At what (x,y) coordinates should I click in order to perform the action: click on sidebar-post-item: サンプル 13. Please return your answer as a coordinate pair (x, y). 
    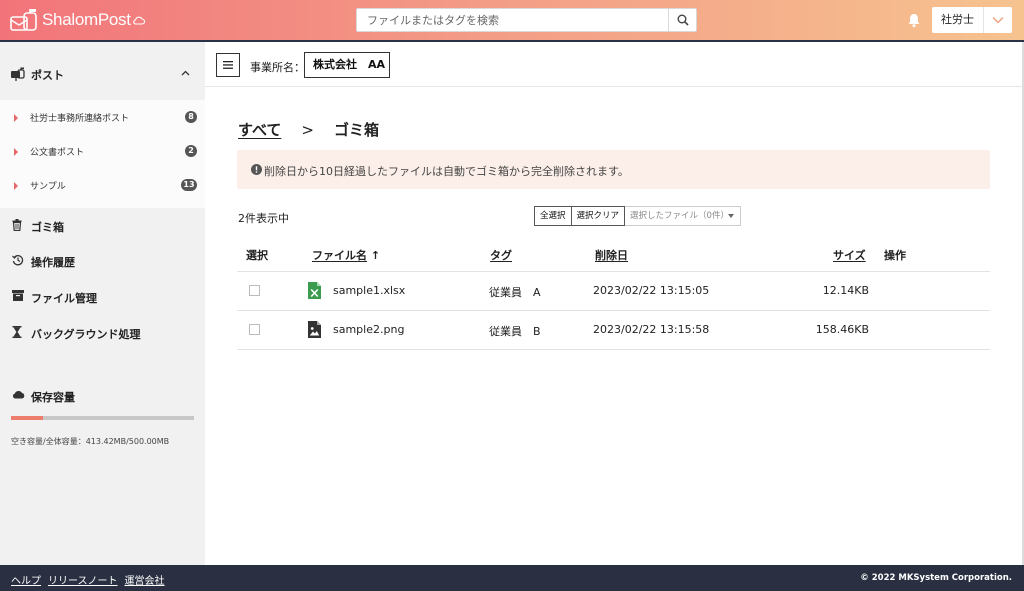
    Looking at the image, I should click on (102, 186).